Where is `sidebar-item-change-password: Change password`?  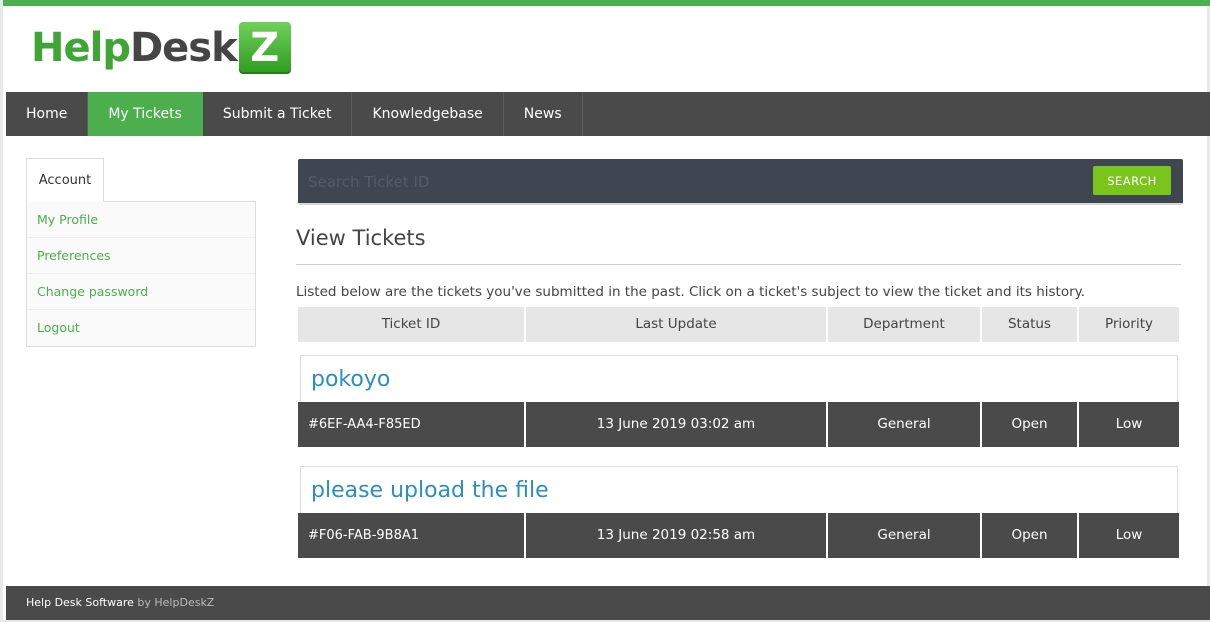 sidebar-item-change-password: Change password is located at coordinates (141, 292).